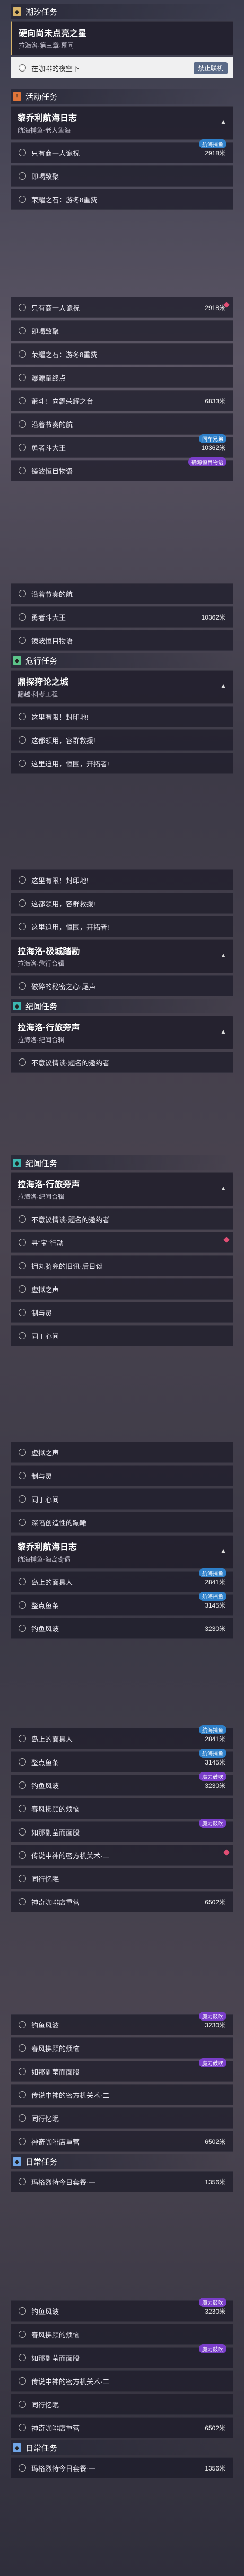  I want to click on quest-row-51: 玛格烈特今日套餐·一 1356米, so click(122, 2181).